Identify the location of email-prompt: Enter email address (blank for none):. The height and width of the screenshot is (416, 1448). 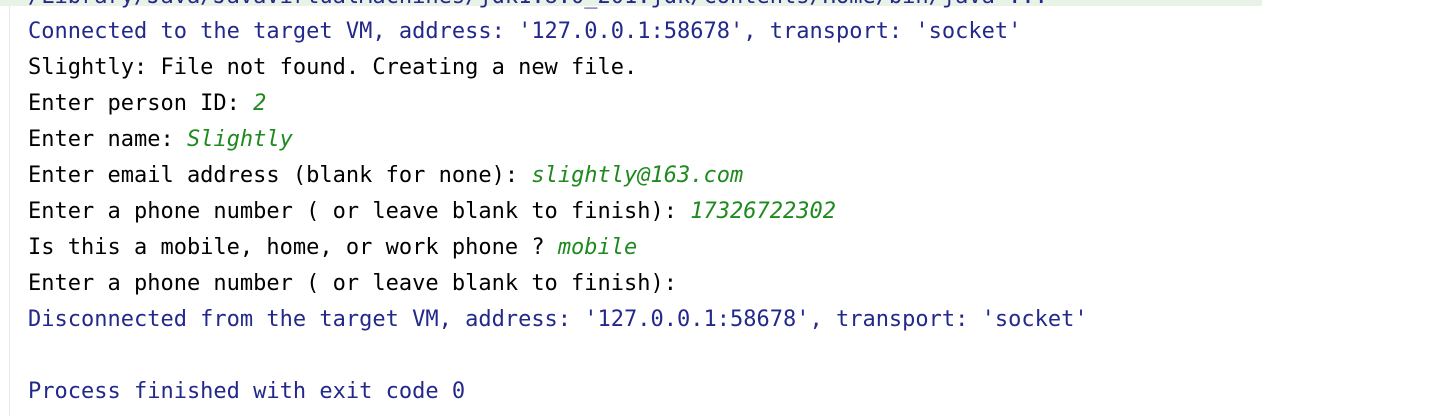
(280, 175).